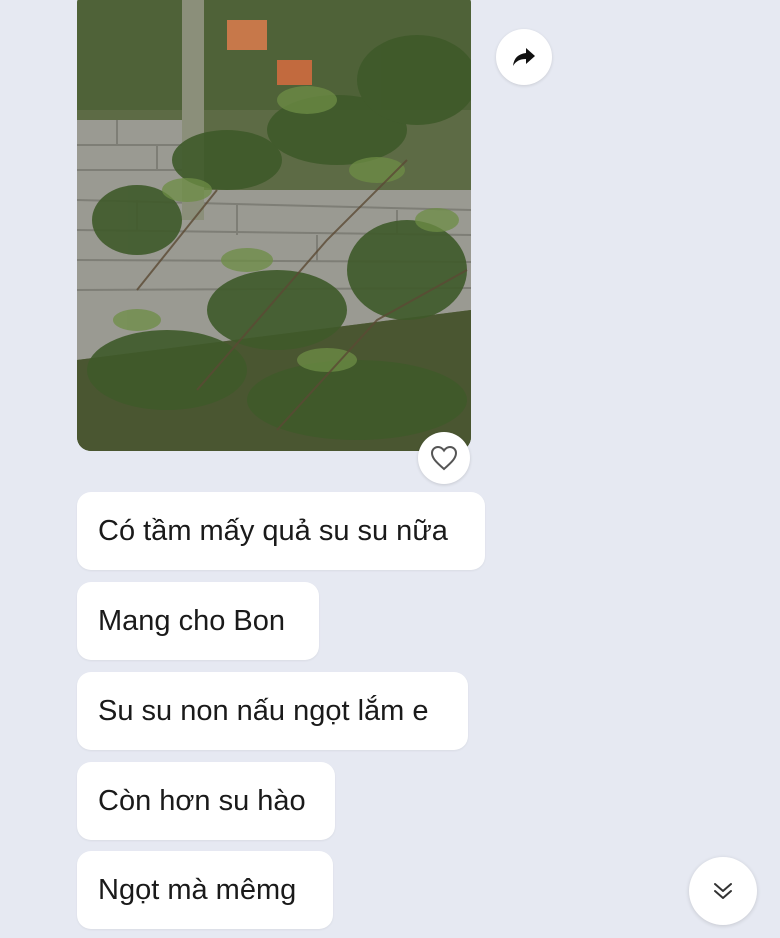 The image size is (780, 938). I want to click on message-bubble: Su su non nấu ngọt lắm e, so click(272, 711).